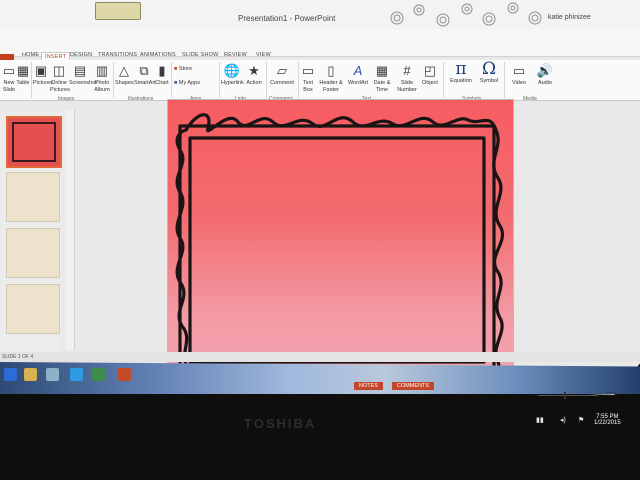  What do you see at coordinates (9, 79) in the screenshot?
I see `new-slide-button: ▭ New Slide` at bounding box center [9, 79].